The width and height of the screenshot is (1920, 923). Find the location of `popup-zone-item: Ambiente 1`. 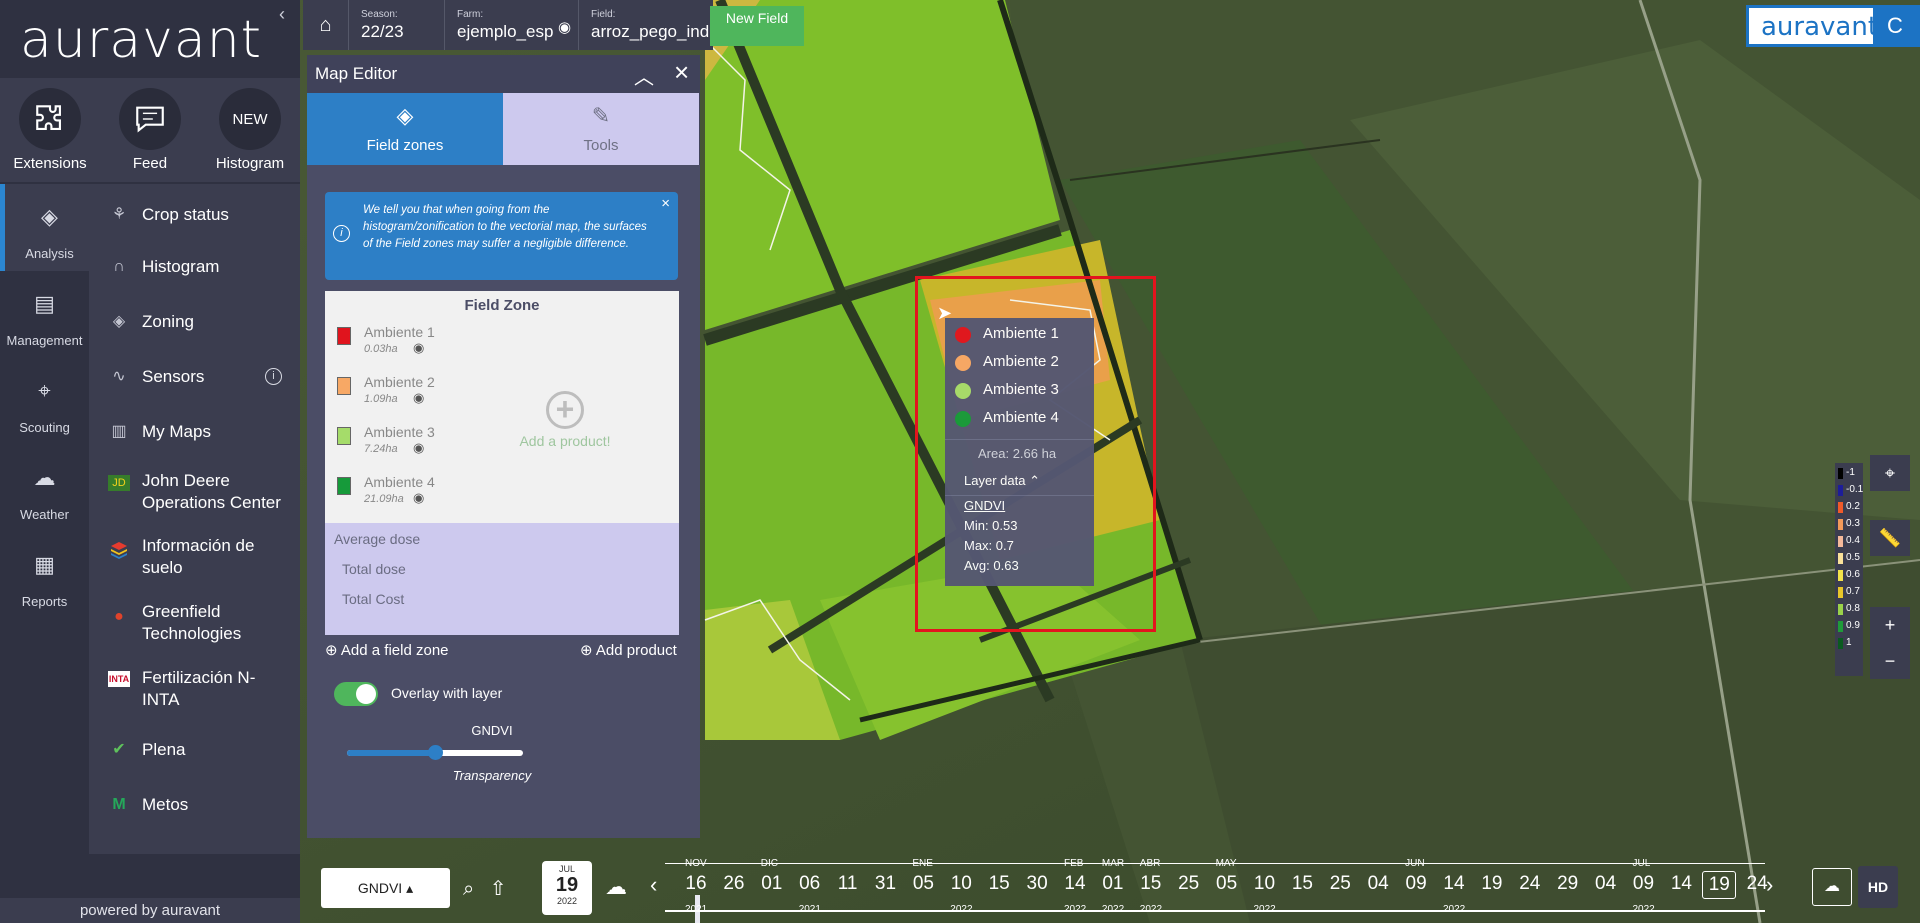

popup-zone-item: Ambiente 1 is located at coordinates (1022, 335).